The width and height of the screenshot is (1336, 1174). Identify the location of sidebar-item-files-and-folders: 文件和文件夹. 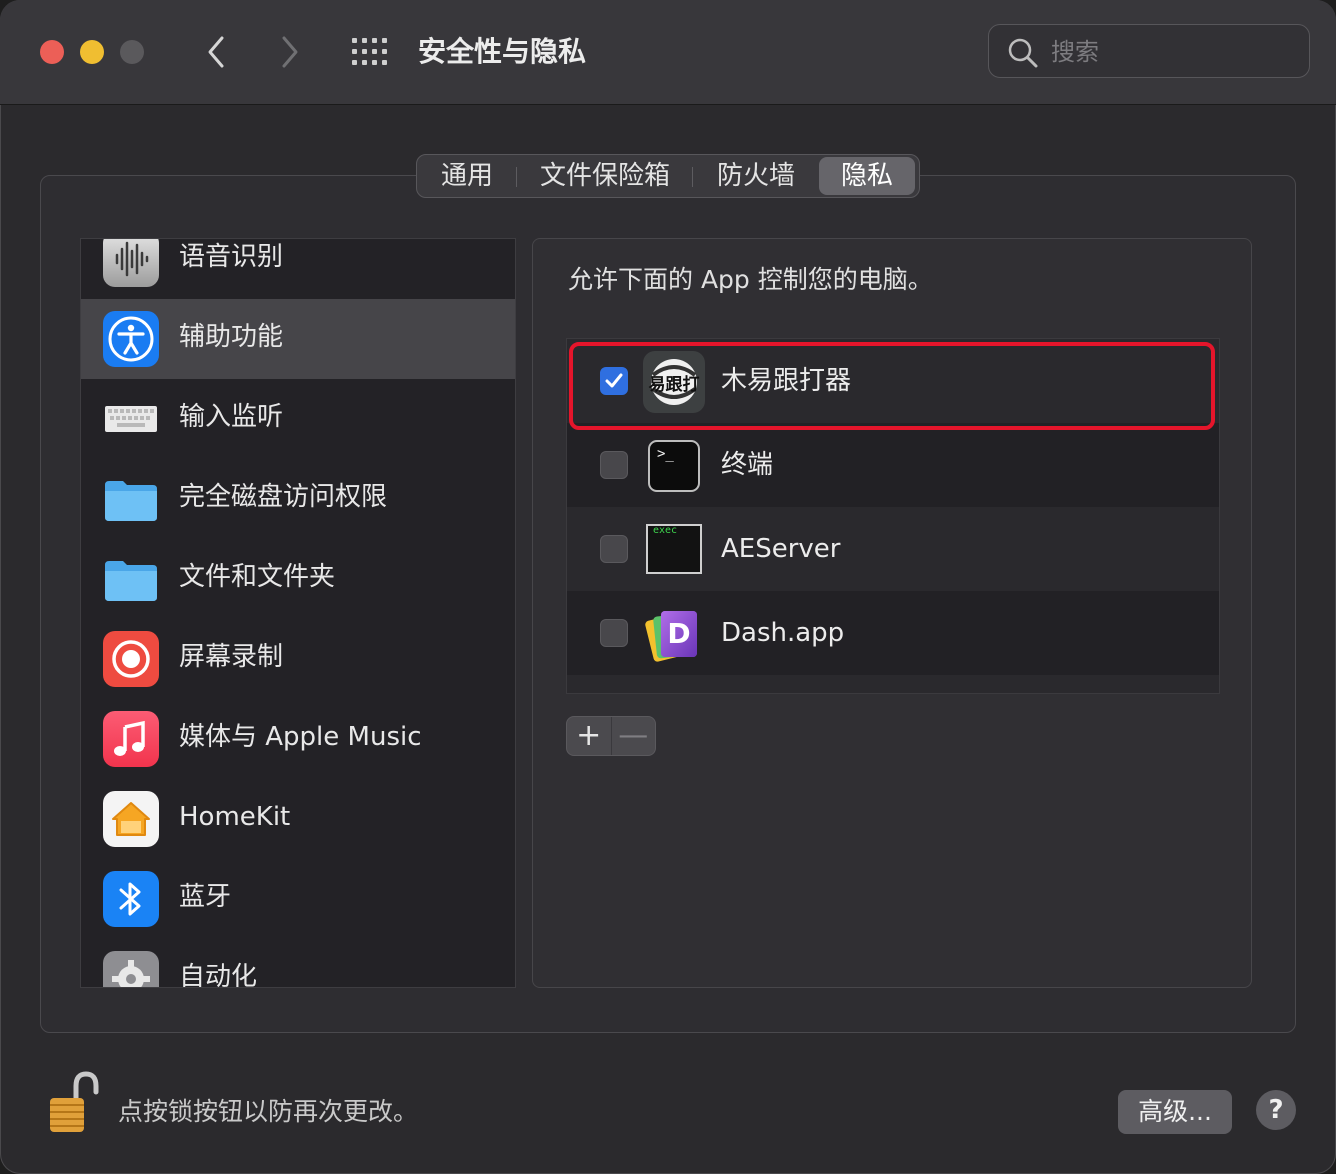
(298, 579).